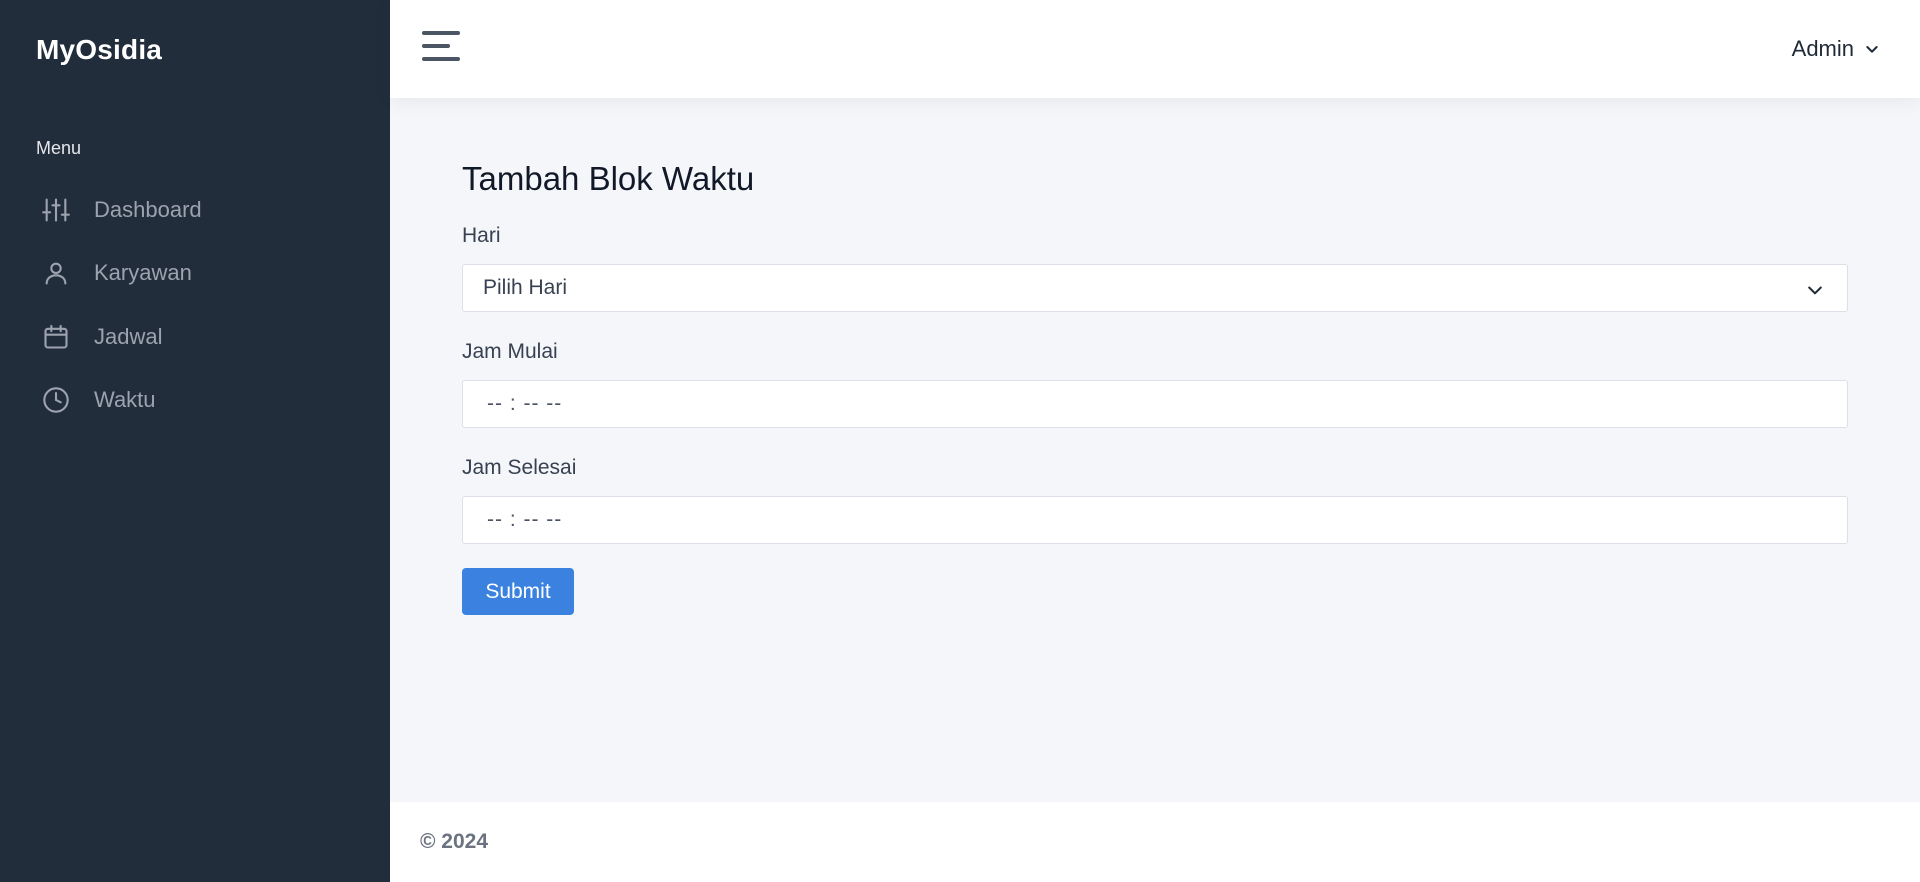 Image resolution: width=1920 pixels, height=882 pixels. What do you see at coordinates (608, 178) in the screenshot?
I see `page-title: Tambah Blok Waktu` at bounding box center [608, 178].